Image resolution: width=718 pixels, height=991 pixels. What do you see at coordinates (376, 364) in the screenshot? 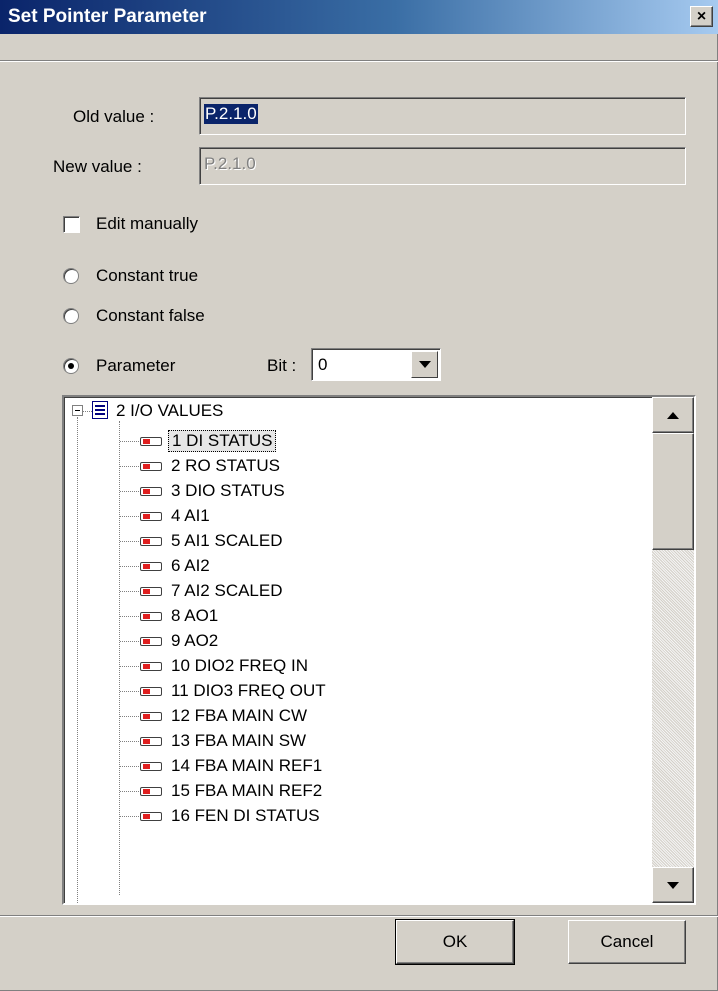
I see `bit-dropdown: 0` at bounding box center [376, 364].